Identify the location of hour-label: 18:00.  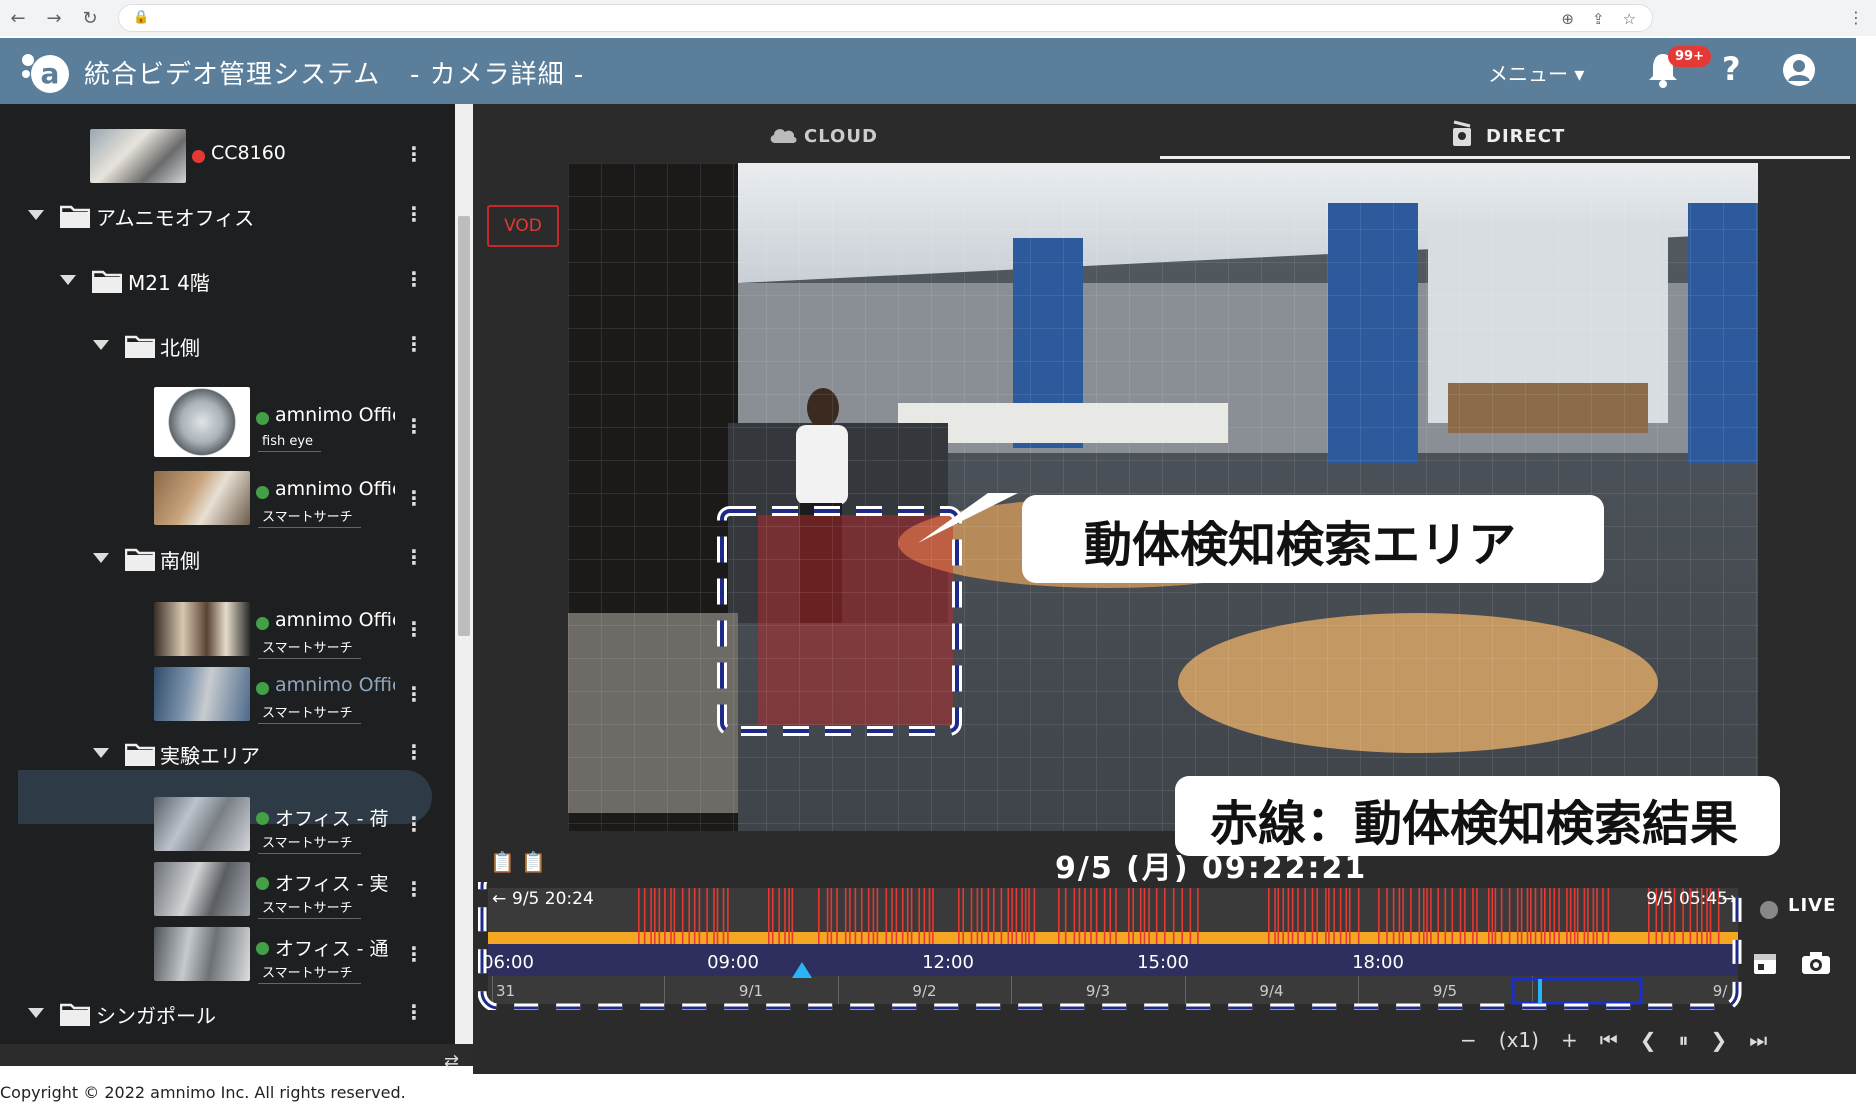
(1378, 962).